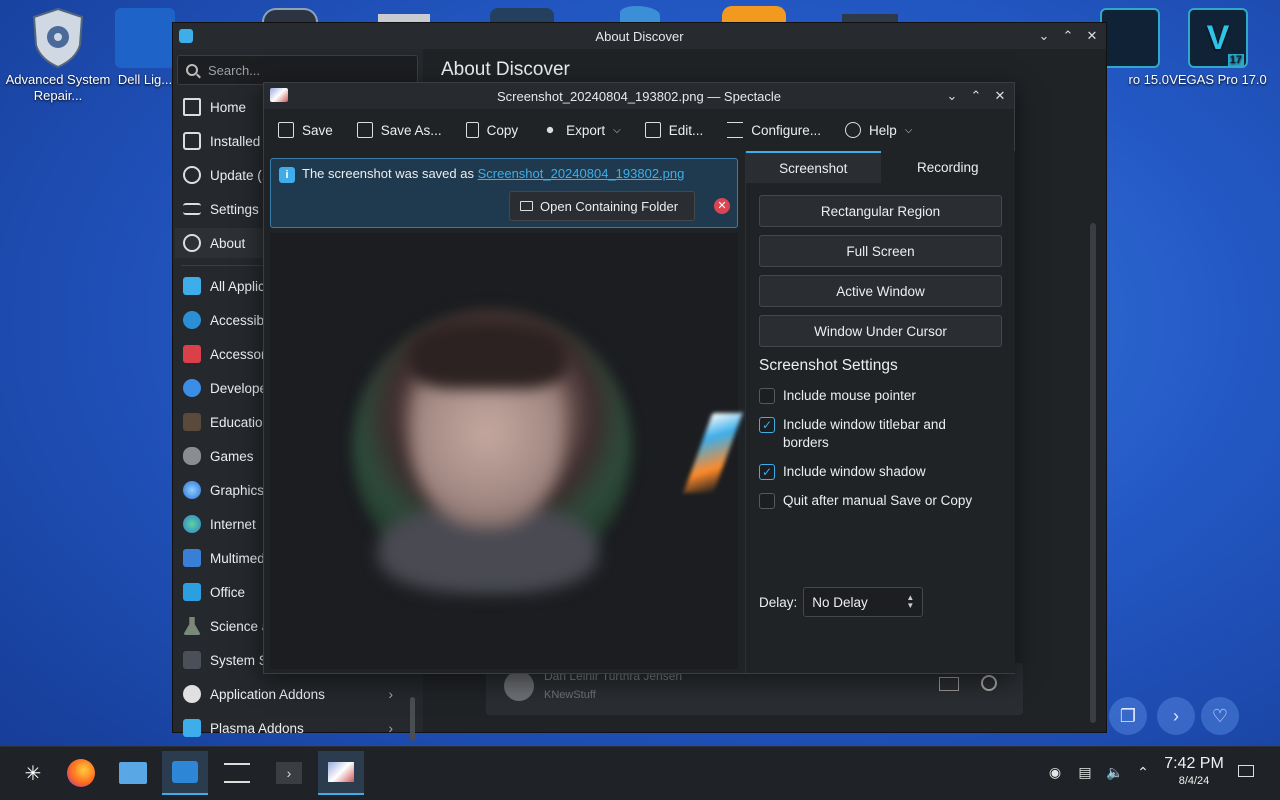  What do you see at coordinates (192, 388) in the screenshot?
I see `development-icon` at bounding box center [192, 388].